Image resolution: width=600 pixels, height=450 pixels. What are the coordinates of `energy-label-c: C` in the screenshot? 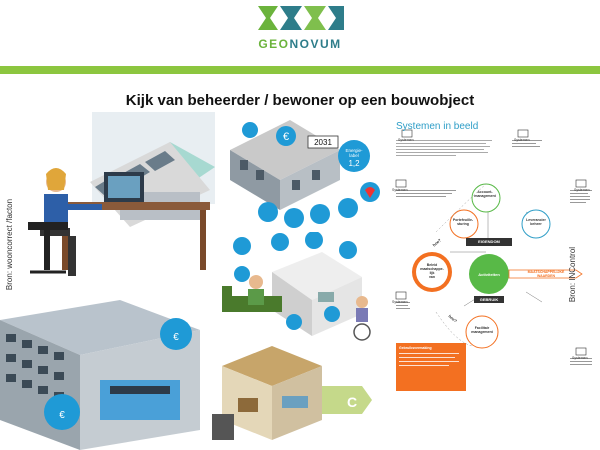 It's located at (352, 402).